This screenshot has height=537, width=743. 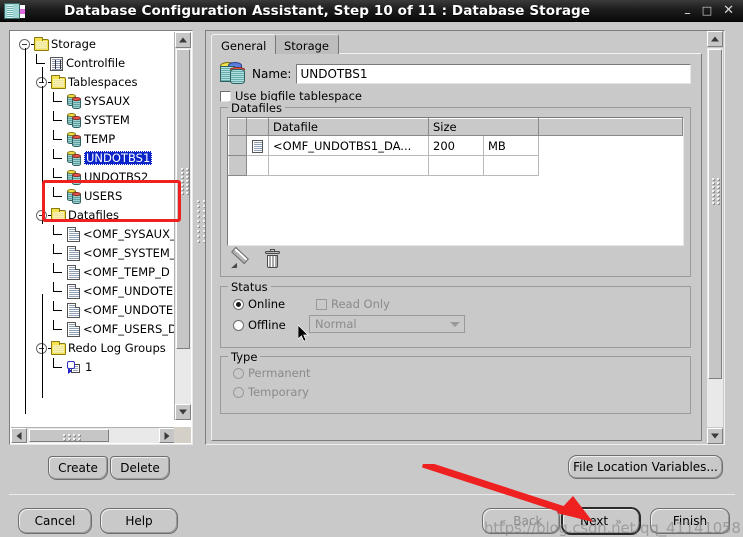 I want to click on tree-node: UNDOTBS2, so click(x=95, y=177).